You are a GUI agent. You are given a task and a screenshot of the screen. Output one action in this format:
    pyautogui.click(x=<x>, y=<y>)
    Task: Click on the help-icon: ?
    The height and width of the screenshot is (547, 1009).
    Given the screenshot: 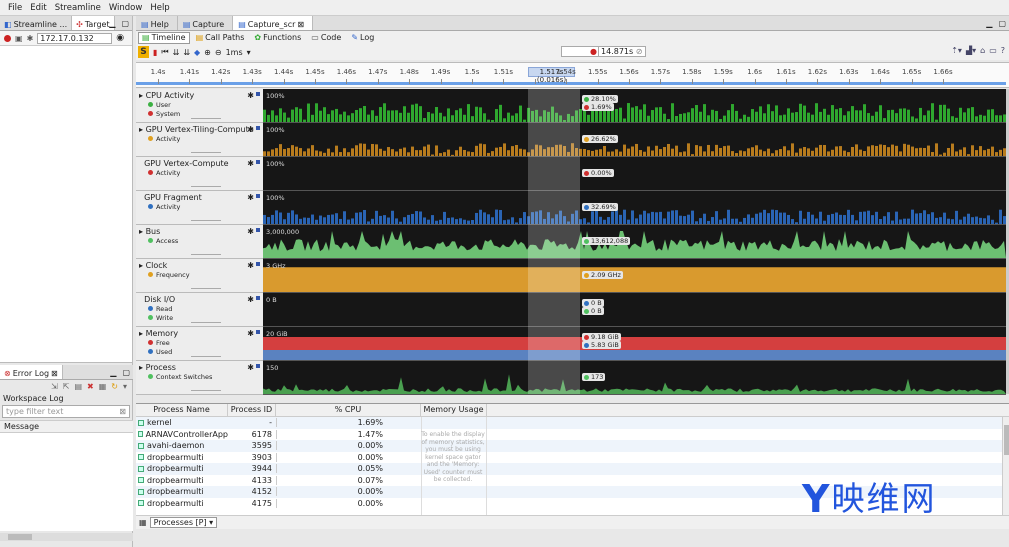 What is the action you would take?
    pyautogui.click(x=1003, y=50)
    